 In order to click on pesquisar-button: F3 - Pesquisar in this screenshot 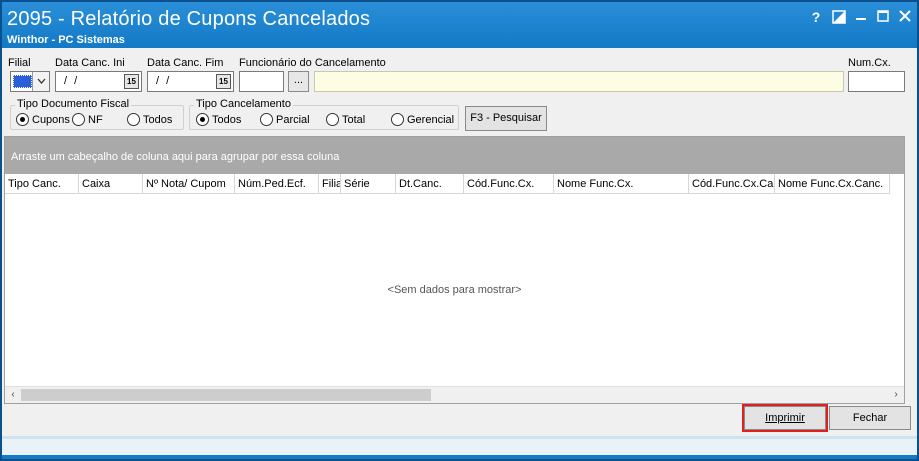, I will do `click(506, 118)`.